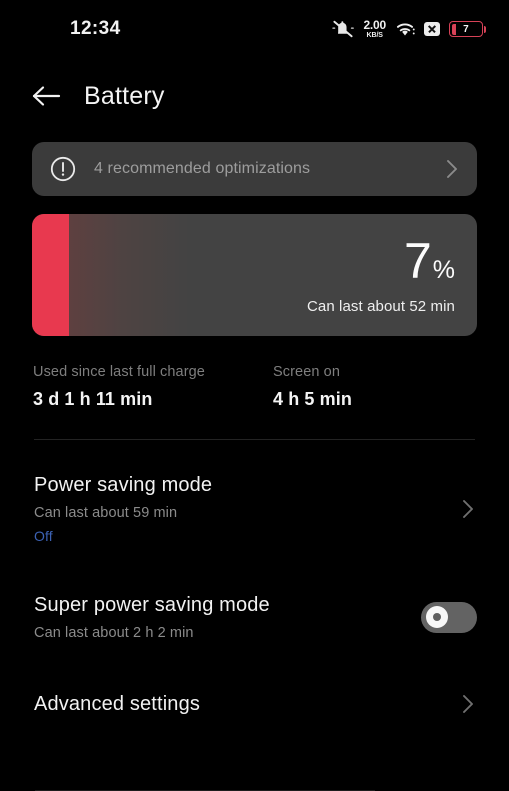 The width and height of the screenshot is (509, 791). I want to click on stat-label: Screen on, so click(306, 372).